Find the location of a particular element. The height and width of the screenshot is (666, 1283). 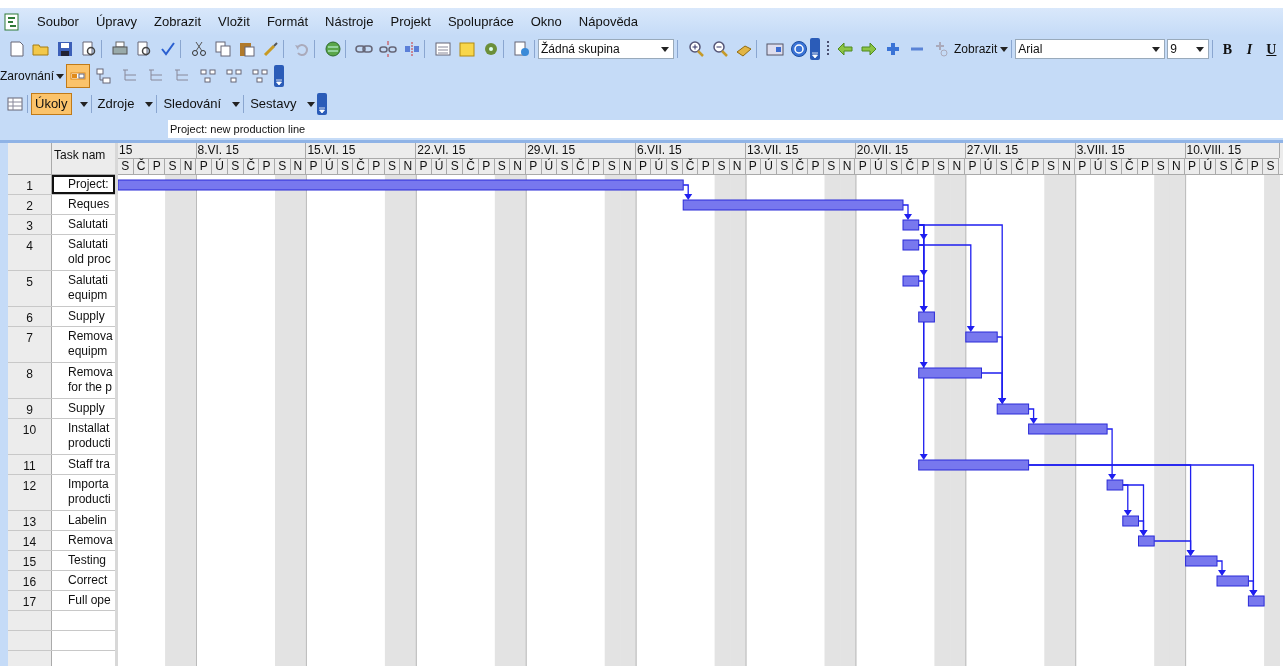

task-name-cell: Remova equipm is located at coordinates (83, 344).